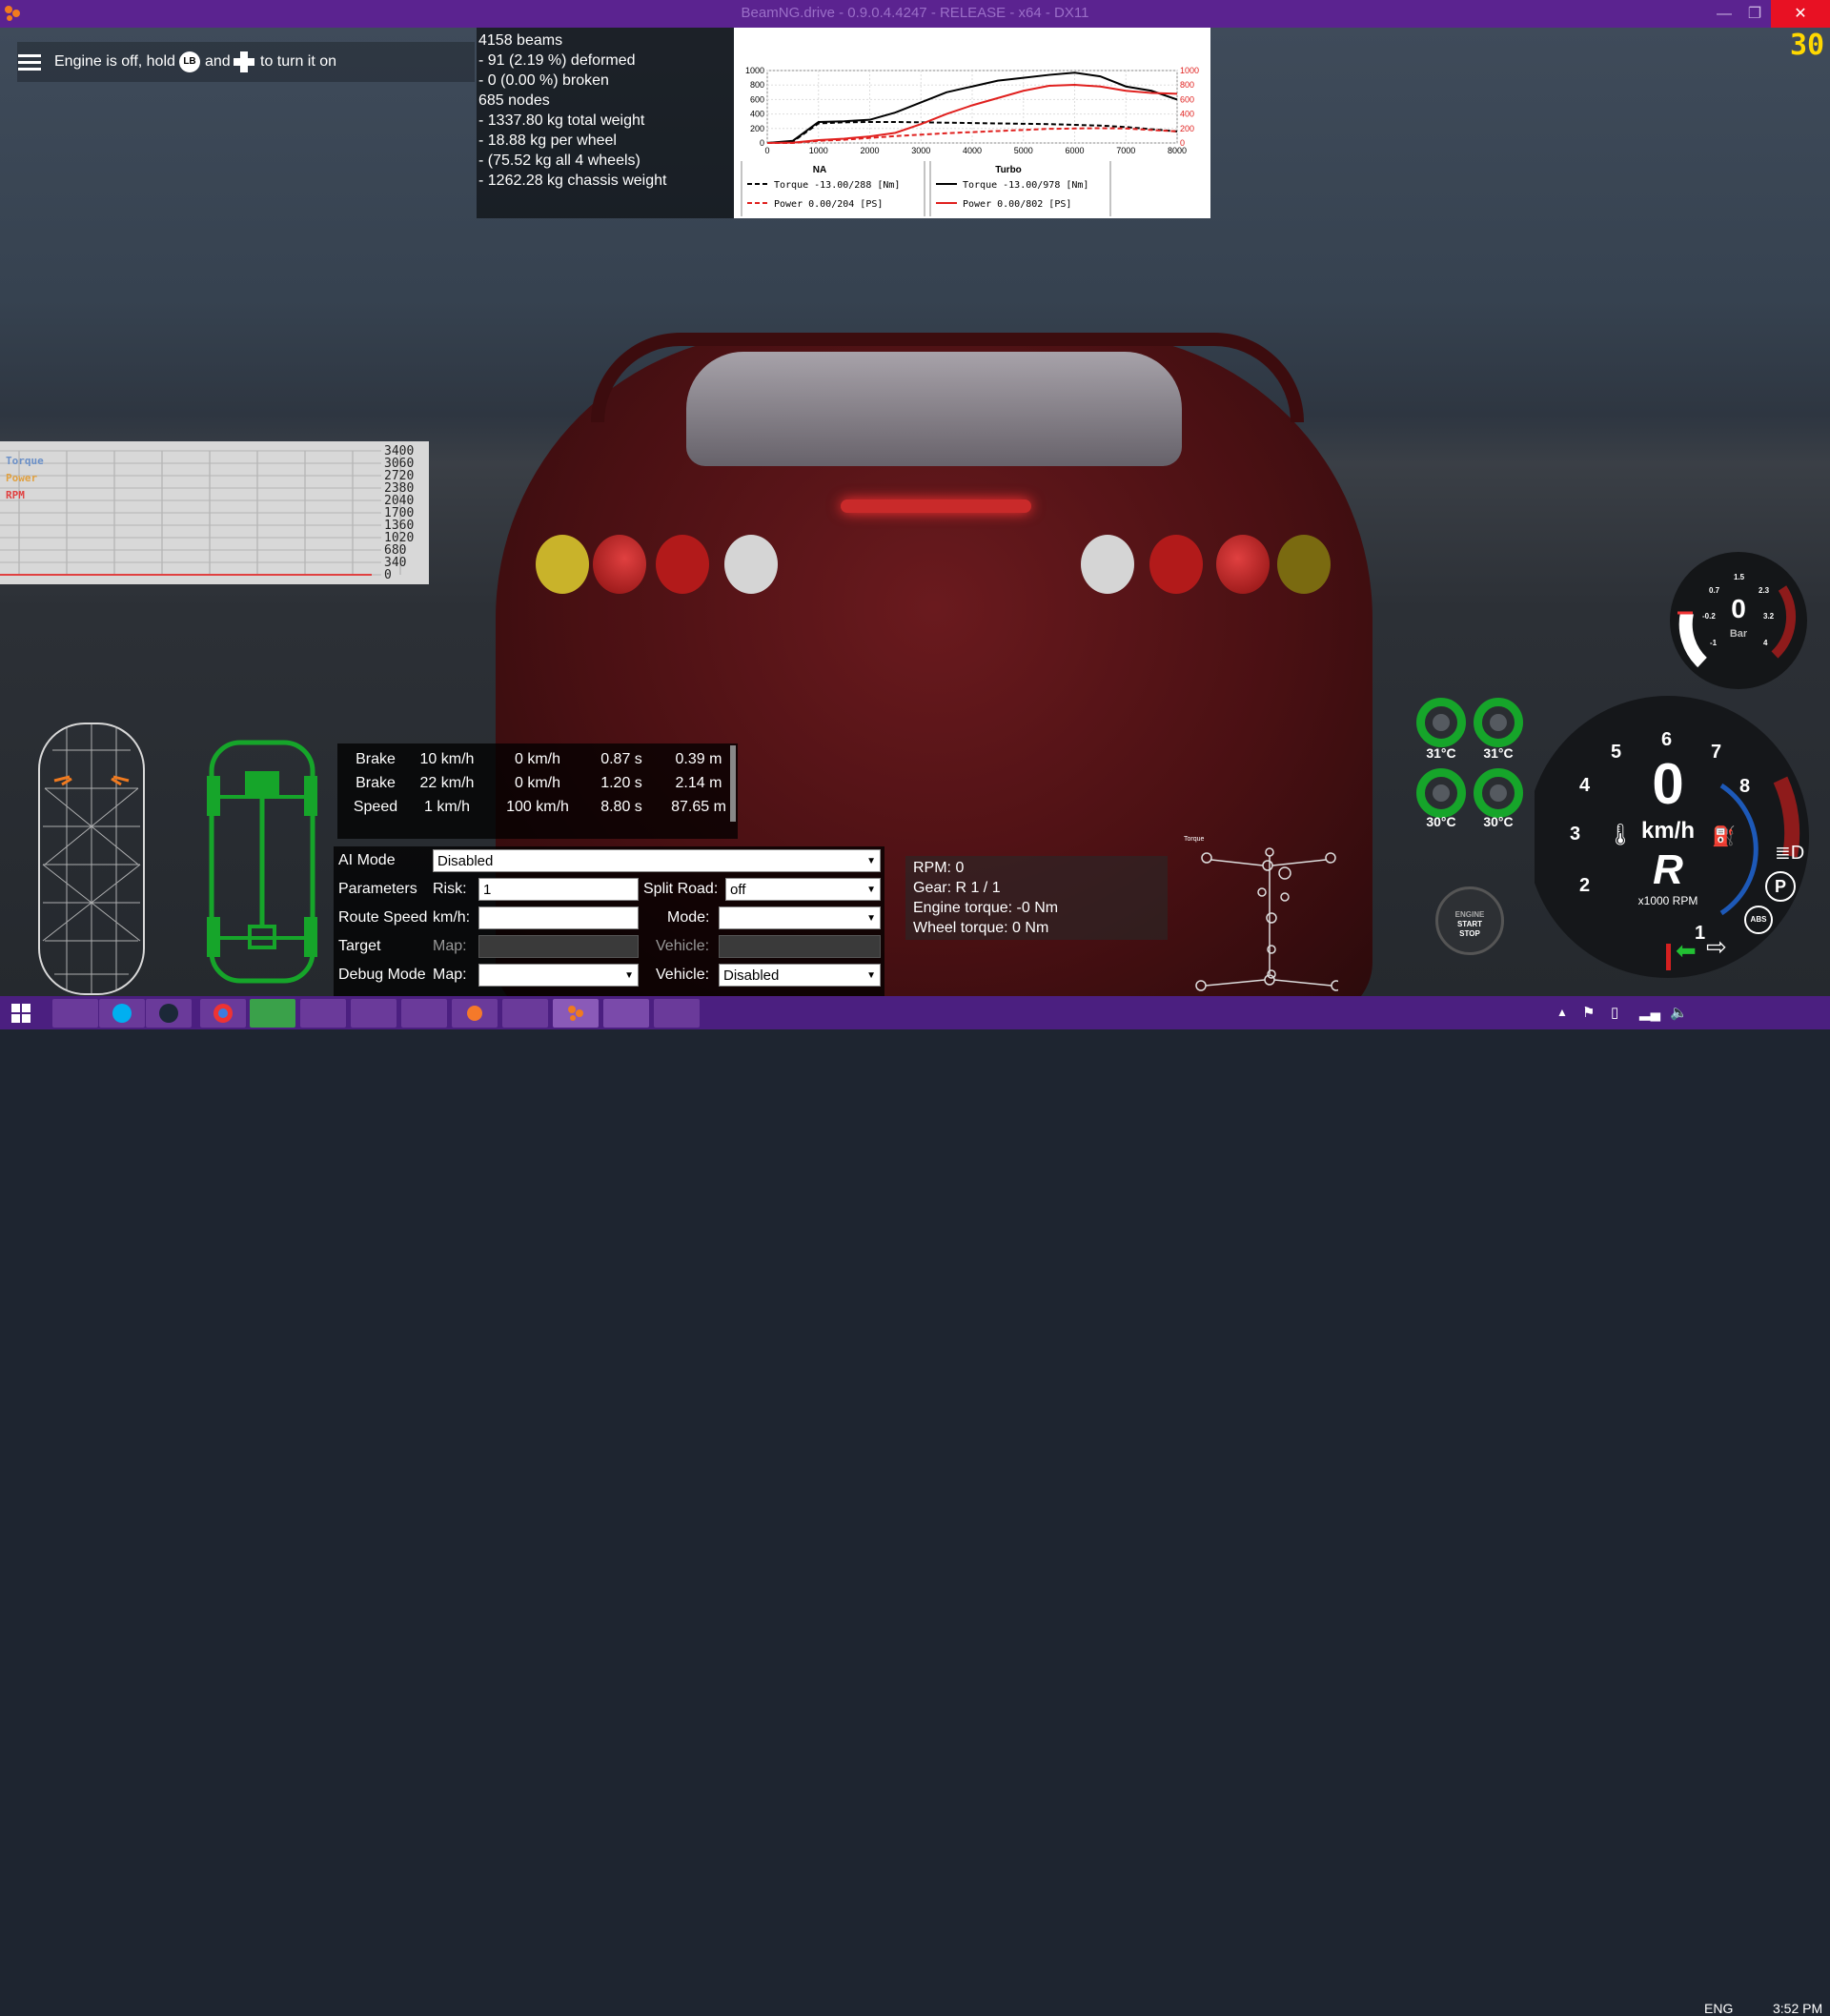 This screenshot has width=1830, height=2016. What do you see at coordinates (558, 889) in the screenshot?
I see `risk-input: 1` at bounding box center [558, 889].